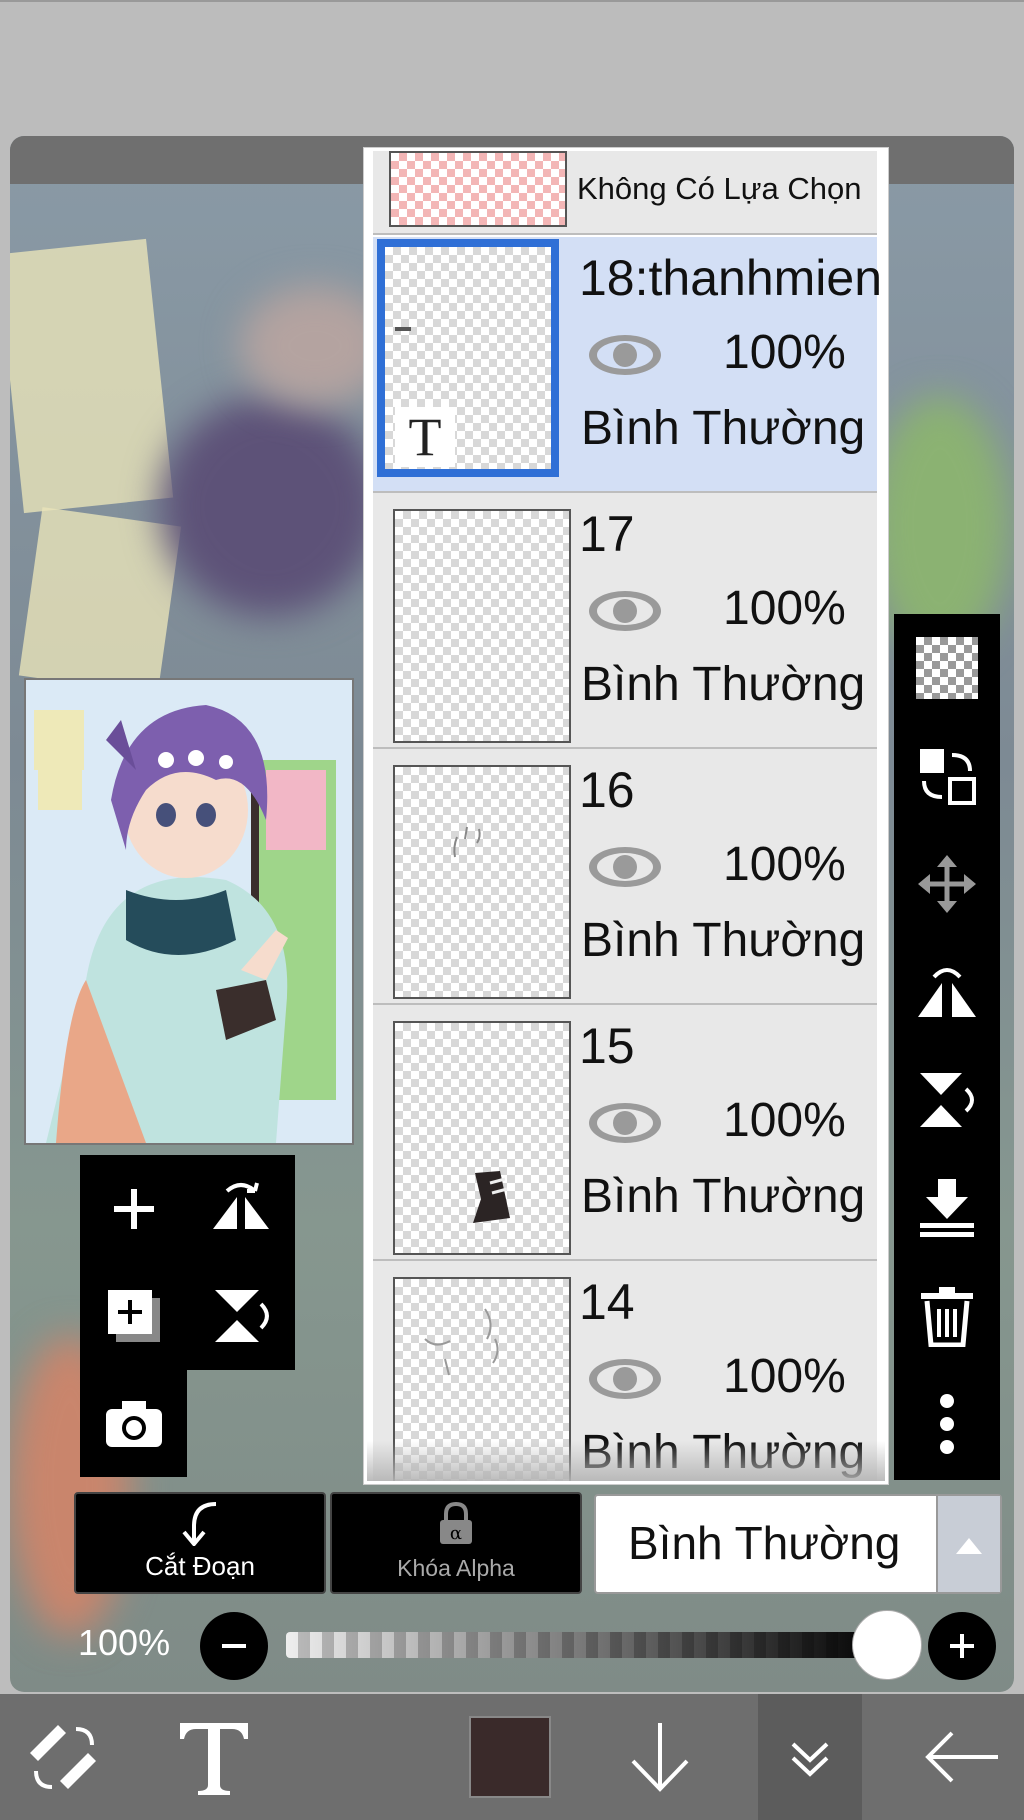 The height and width of the screenshot is (1820, 1024). Describe the element at coordinates (607, 1046) in the screenshot. I see `layer-name: 15` at that location.